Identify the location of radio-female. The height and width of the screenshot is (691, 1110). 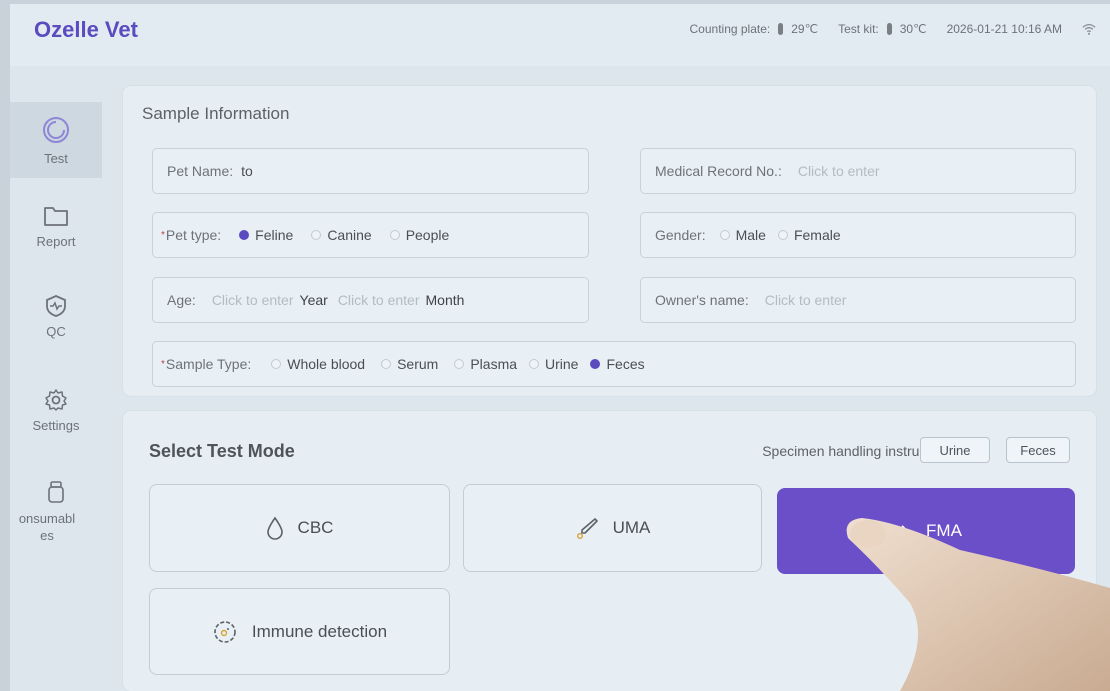
(782, 235).